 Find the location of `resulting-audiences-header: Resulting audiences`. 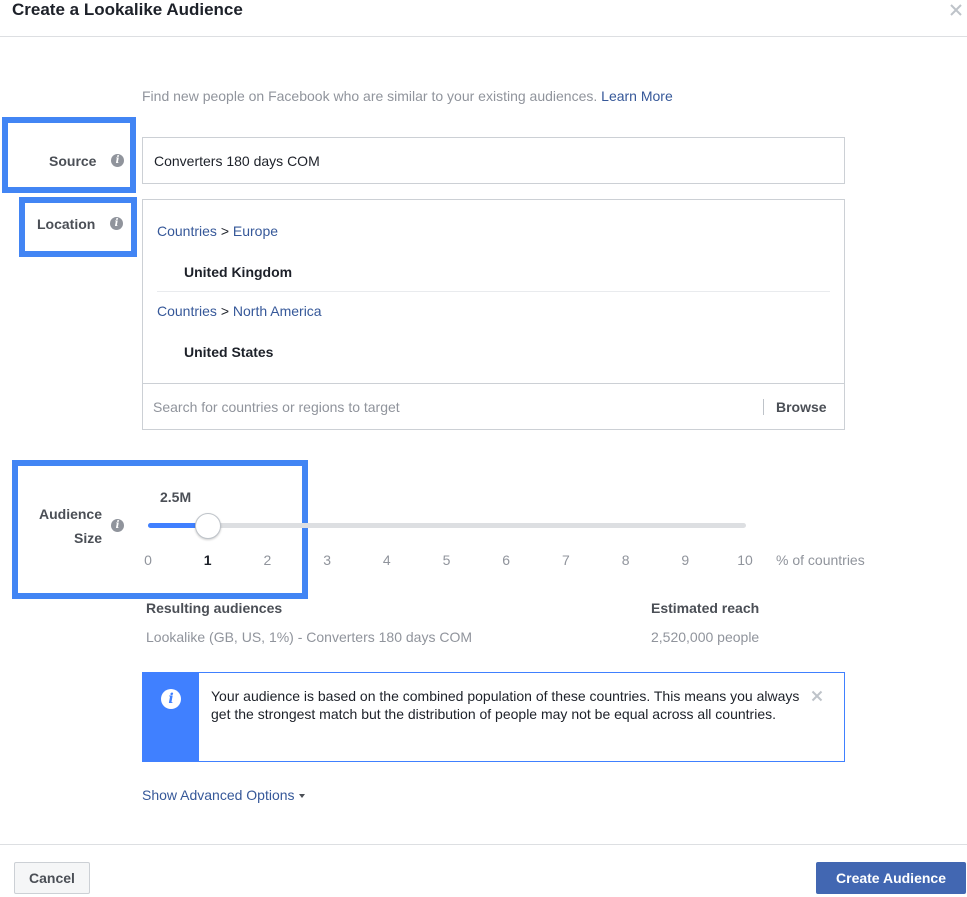

resulting-audiences-header: Resulting audiences is located at coordinates (214, 608).